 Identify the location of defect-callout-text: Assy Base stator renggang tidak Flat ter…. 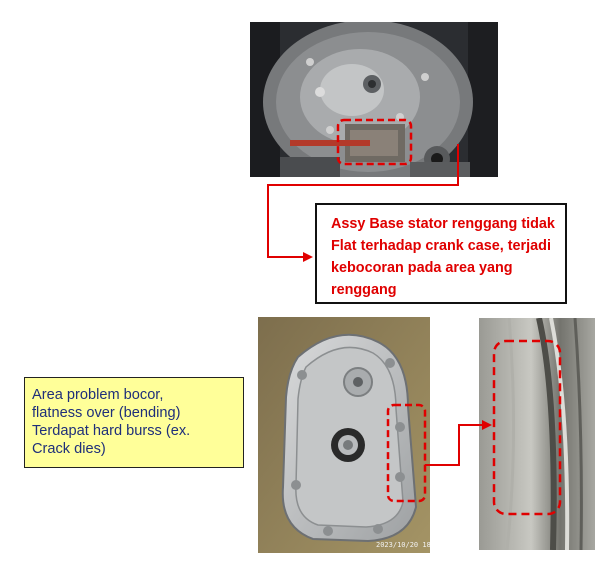
(443, 257).